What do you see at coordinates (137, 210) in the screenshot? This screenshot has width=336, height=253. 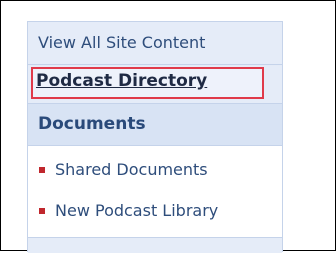 I see `sidebar-item-label: New Podcast Library` at bounding box center [137, 210].